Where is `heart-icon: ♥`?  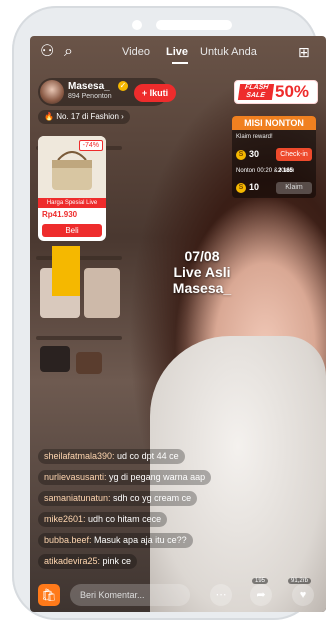 heart-icon: ♥ is located at coordinates (303, 595).